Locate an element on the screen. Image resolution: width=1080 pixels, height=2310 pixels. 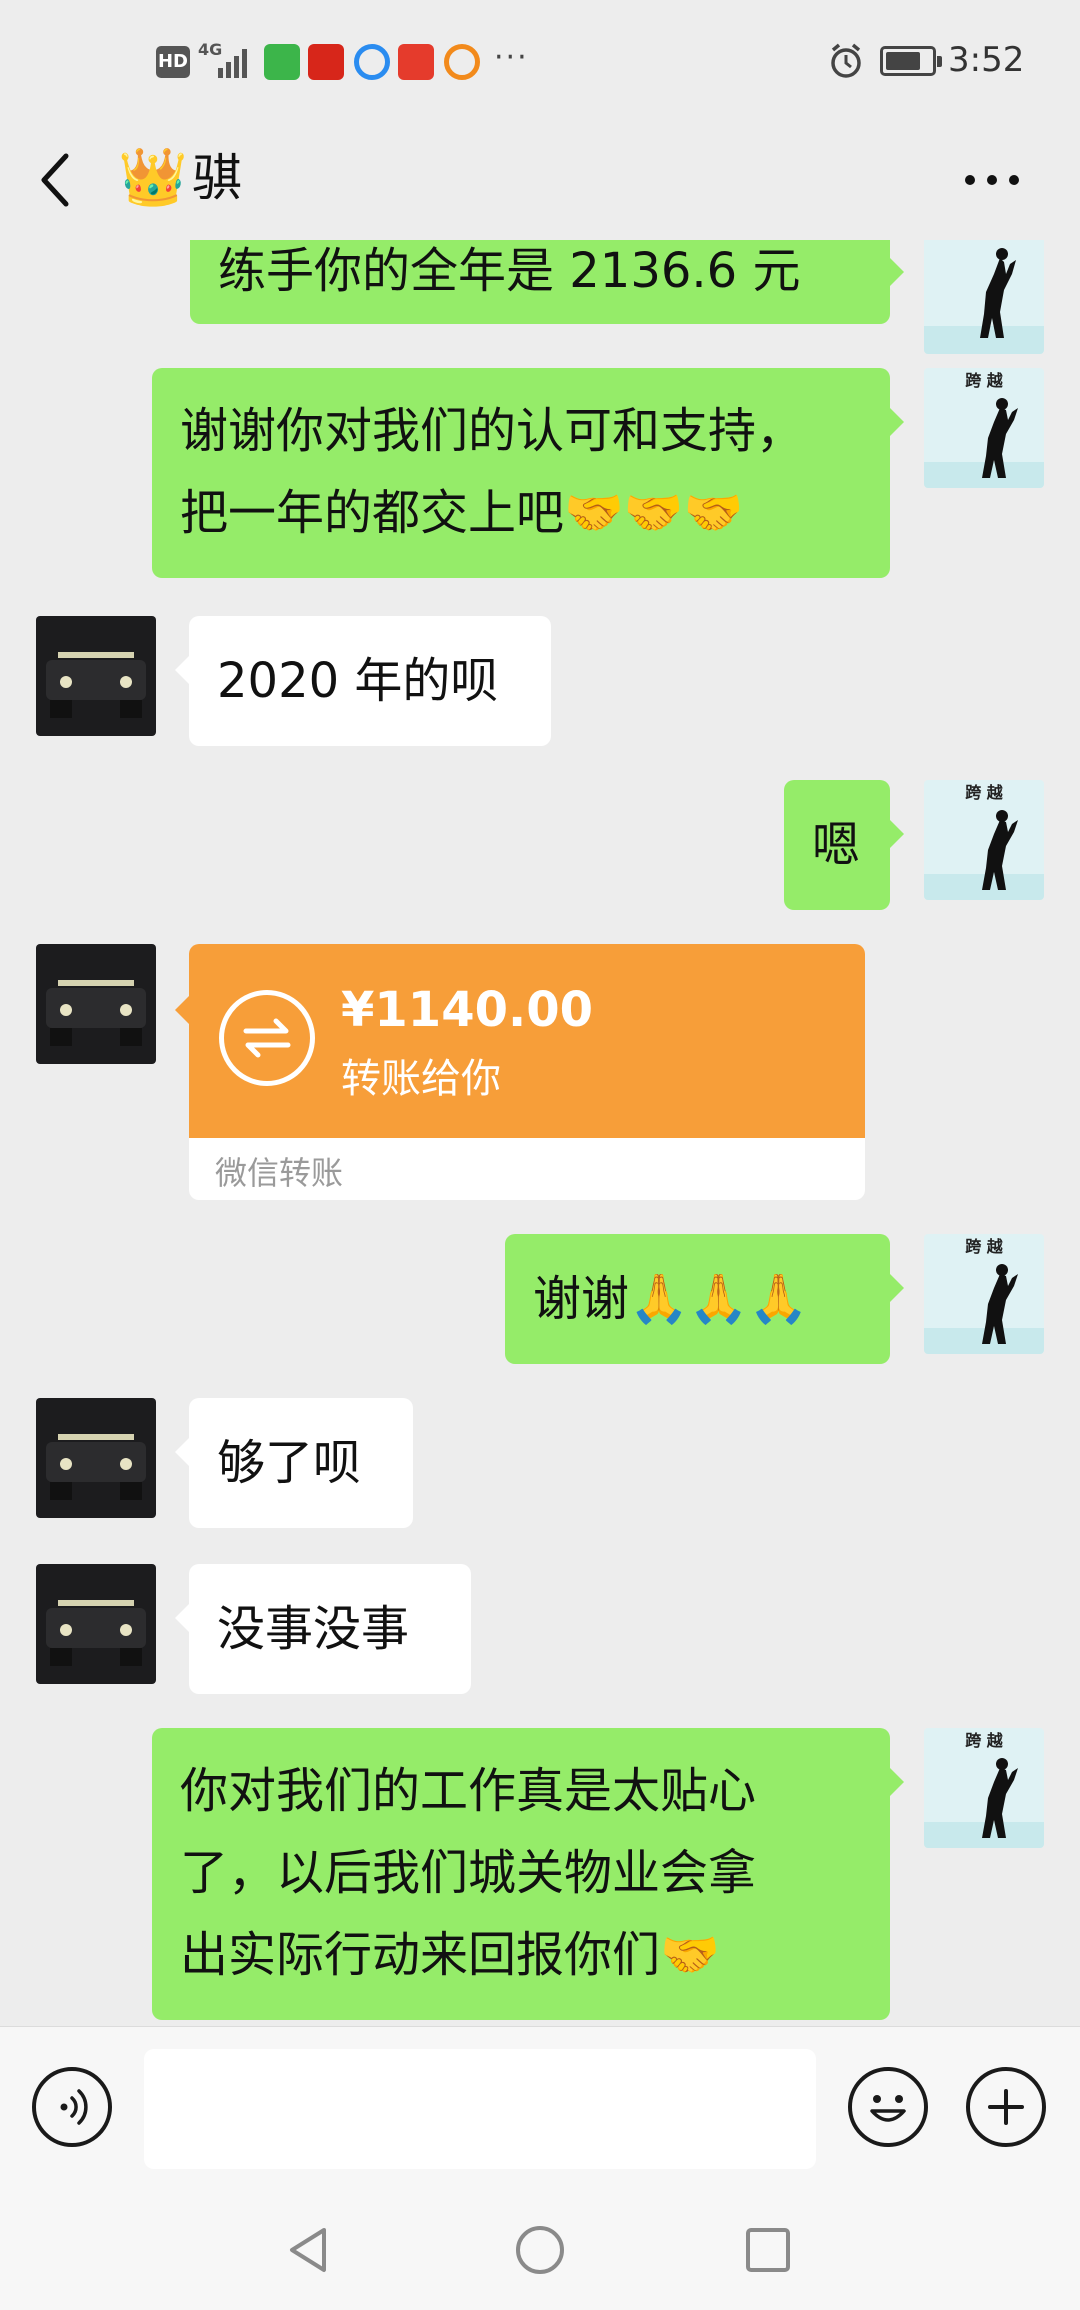
transfer-arrows-icon is located at coordinates (267, 1038).